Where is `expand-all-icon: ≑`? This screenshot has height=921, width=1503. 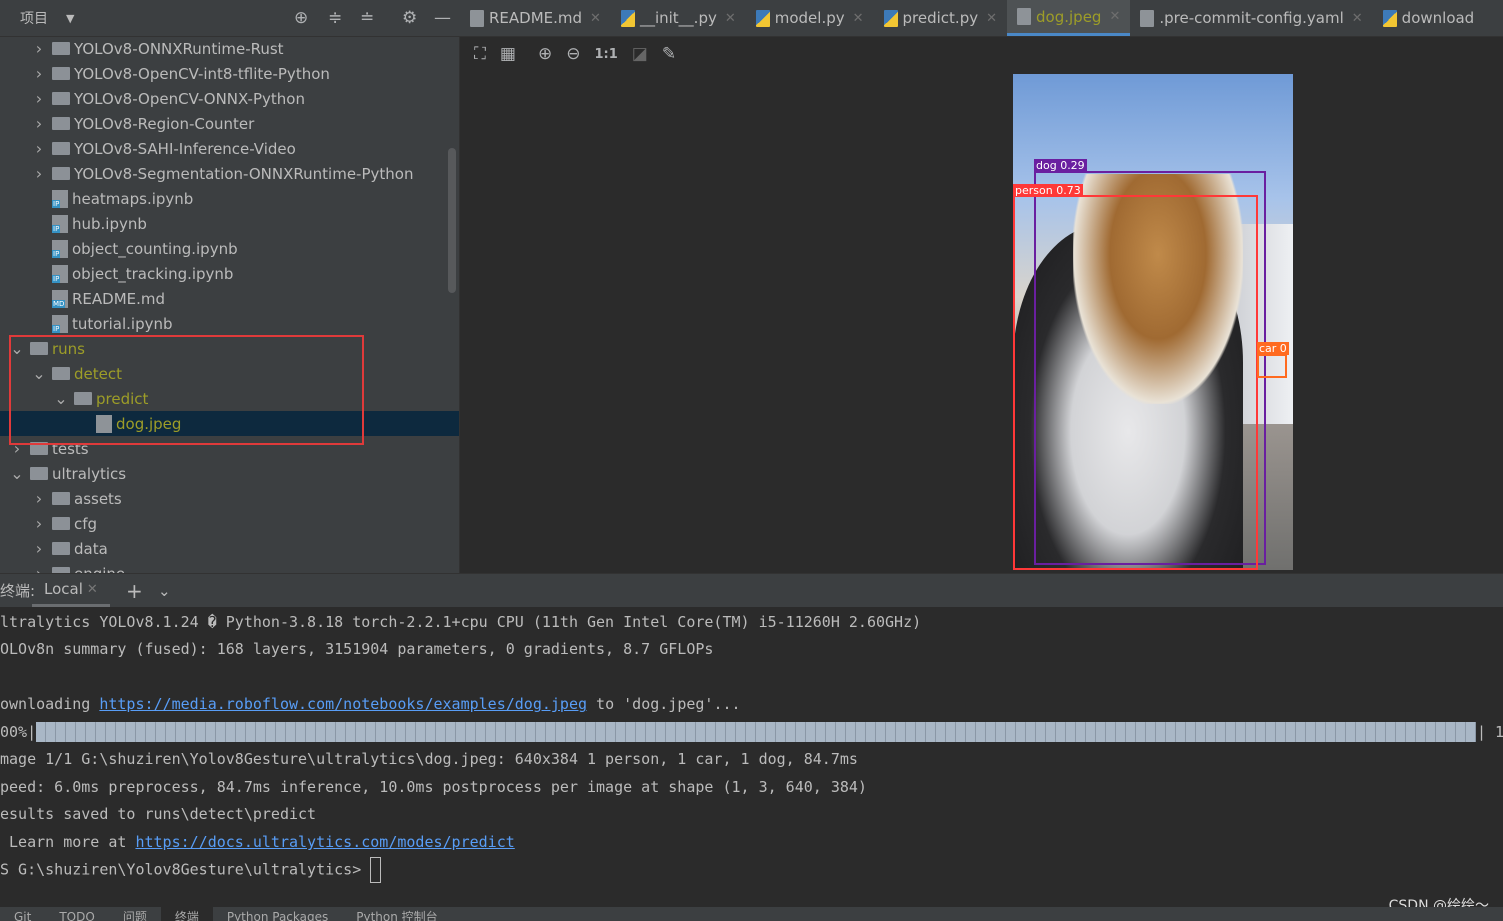
expand-all-icon: ≑ is located at coordinates (335, 18).